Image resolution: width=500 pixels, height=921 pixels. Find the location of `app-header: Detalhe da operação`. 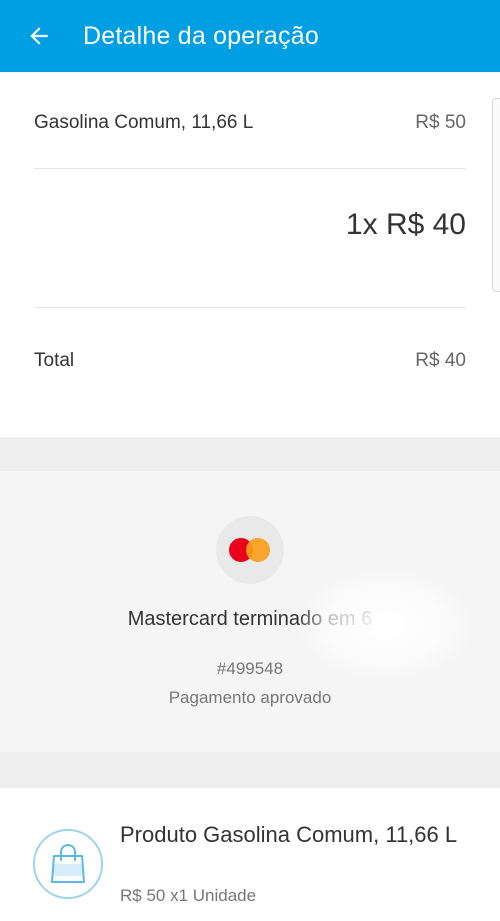

app-header: Detalhe da operação is located at coordinates (250, 36).